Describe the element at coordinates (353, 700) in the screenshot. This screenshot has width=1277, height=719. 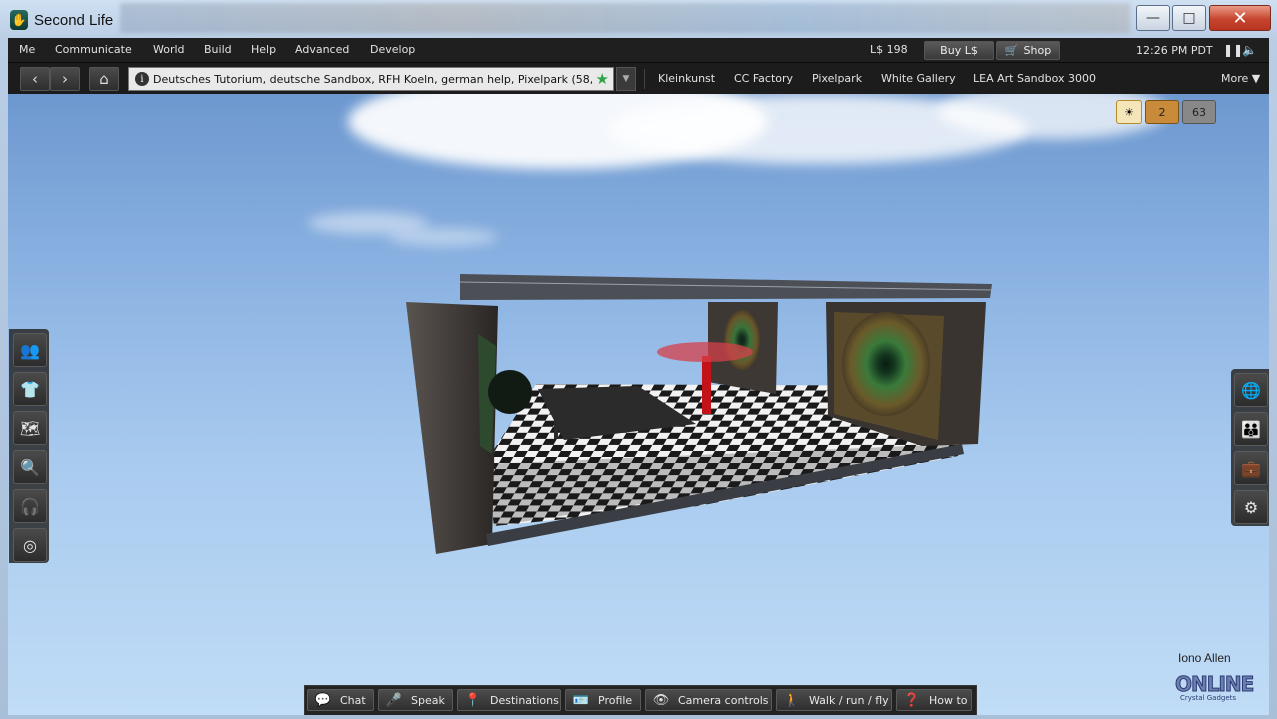
I see `chat-label: Chat` at that location.